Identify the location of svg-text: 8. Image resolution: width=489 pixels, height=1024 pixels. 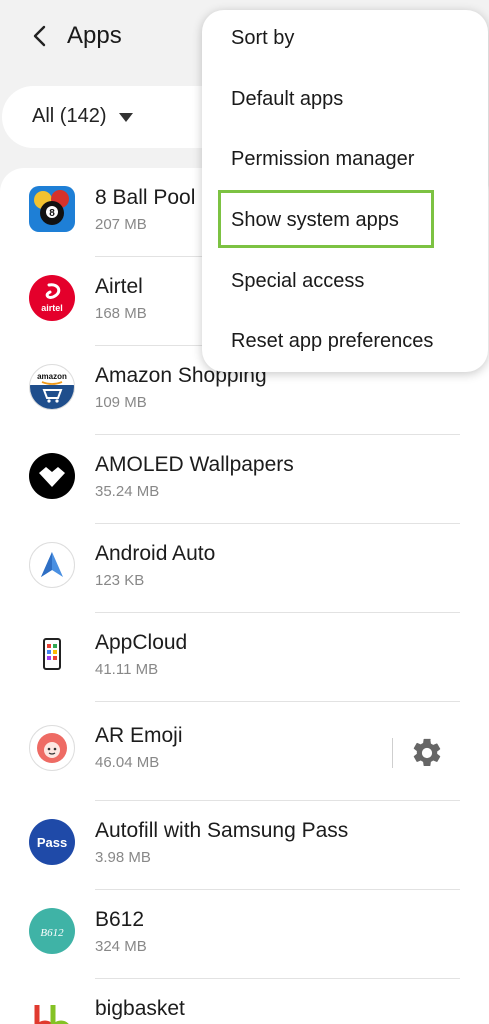
(52, 213).